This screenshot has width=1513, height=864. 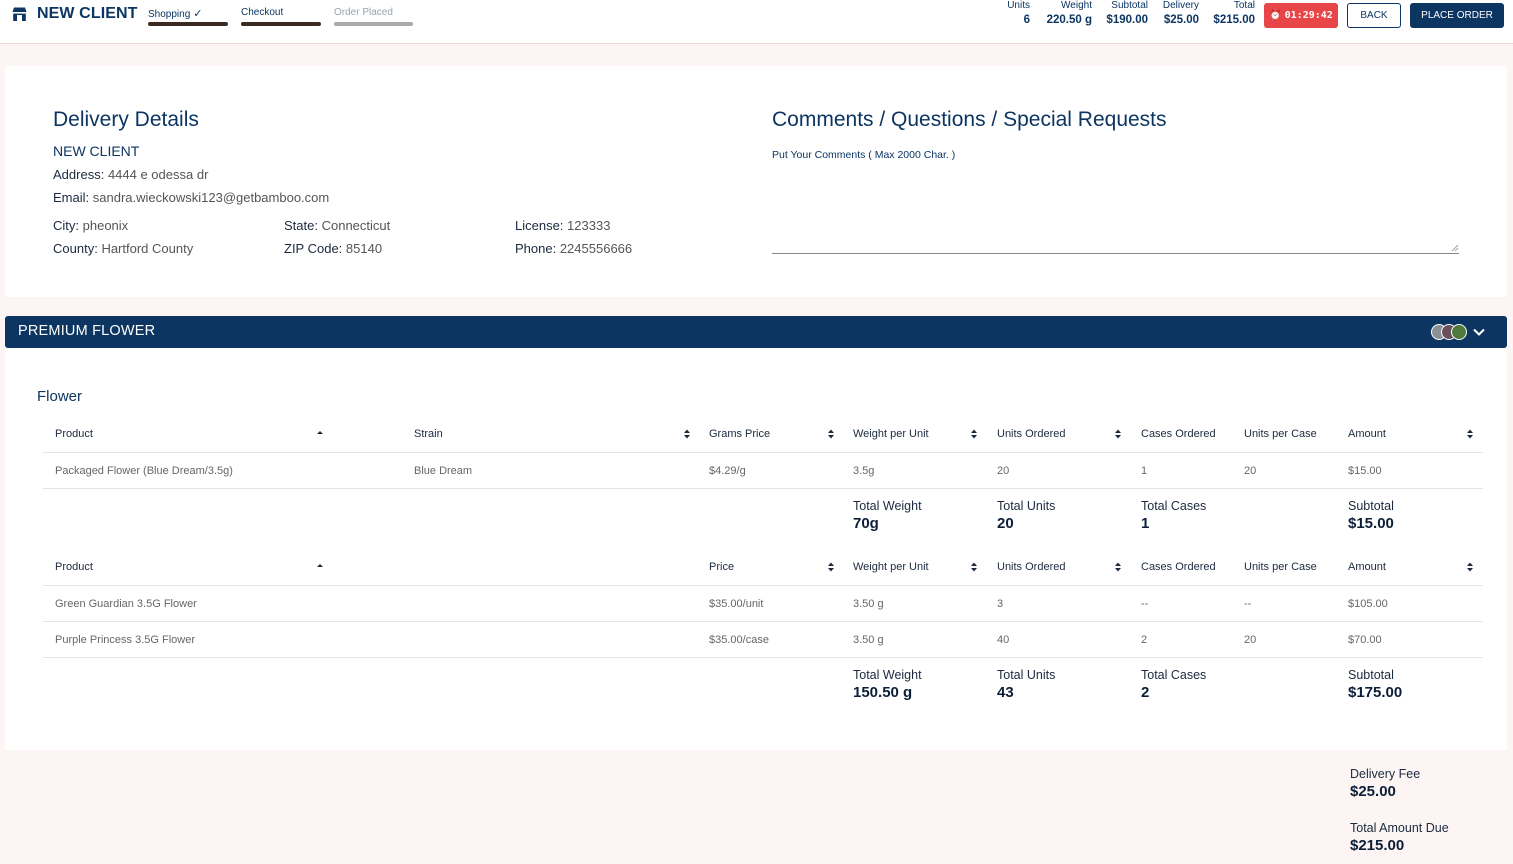 What do you see at coordinates (1005, 523) in the screenshot?
I see `total-units-value: 20` at bounding box center [1005, 523].